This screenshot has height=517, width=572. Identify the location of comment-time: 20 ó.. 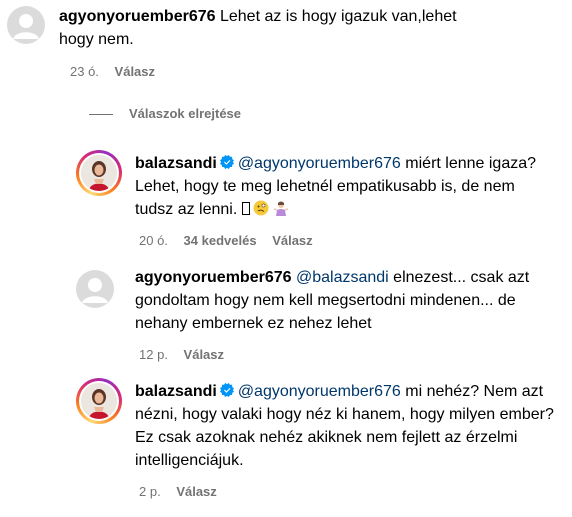
(153, 240).